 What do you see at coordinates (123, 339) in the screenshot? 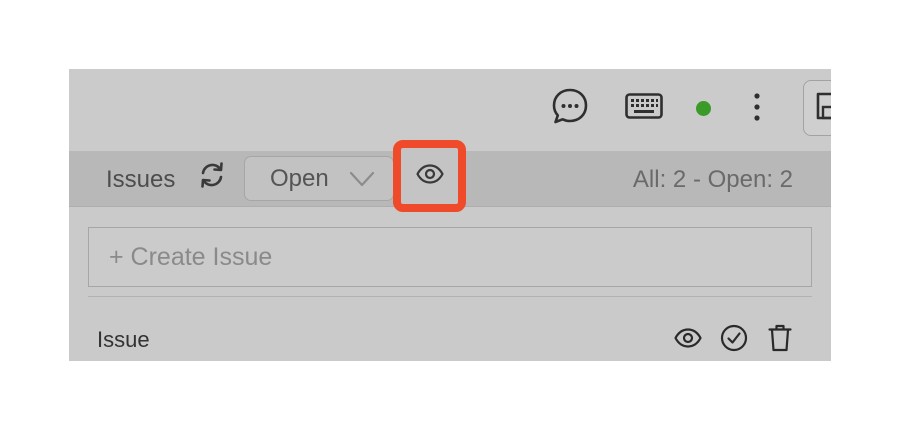
I see `issue-title: Issue` at bounding box center [123, 339].